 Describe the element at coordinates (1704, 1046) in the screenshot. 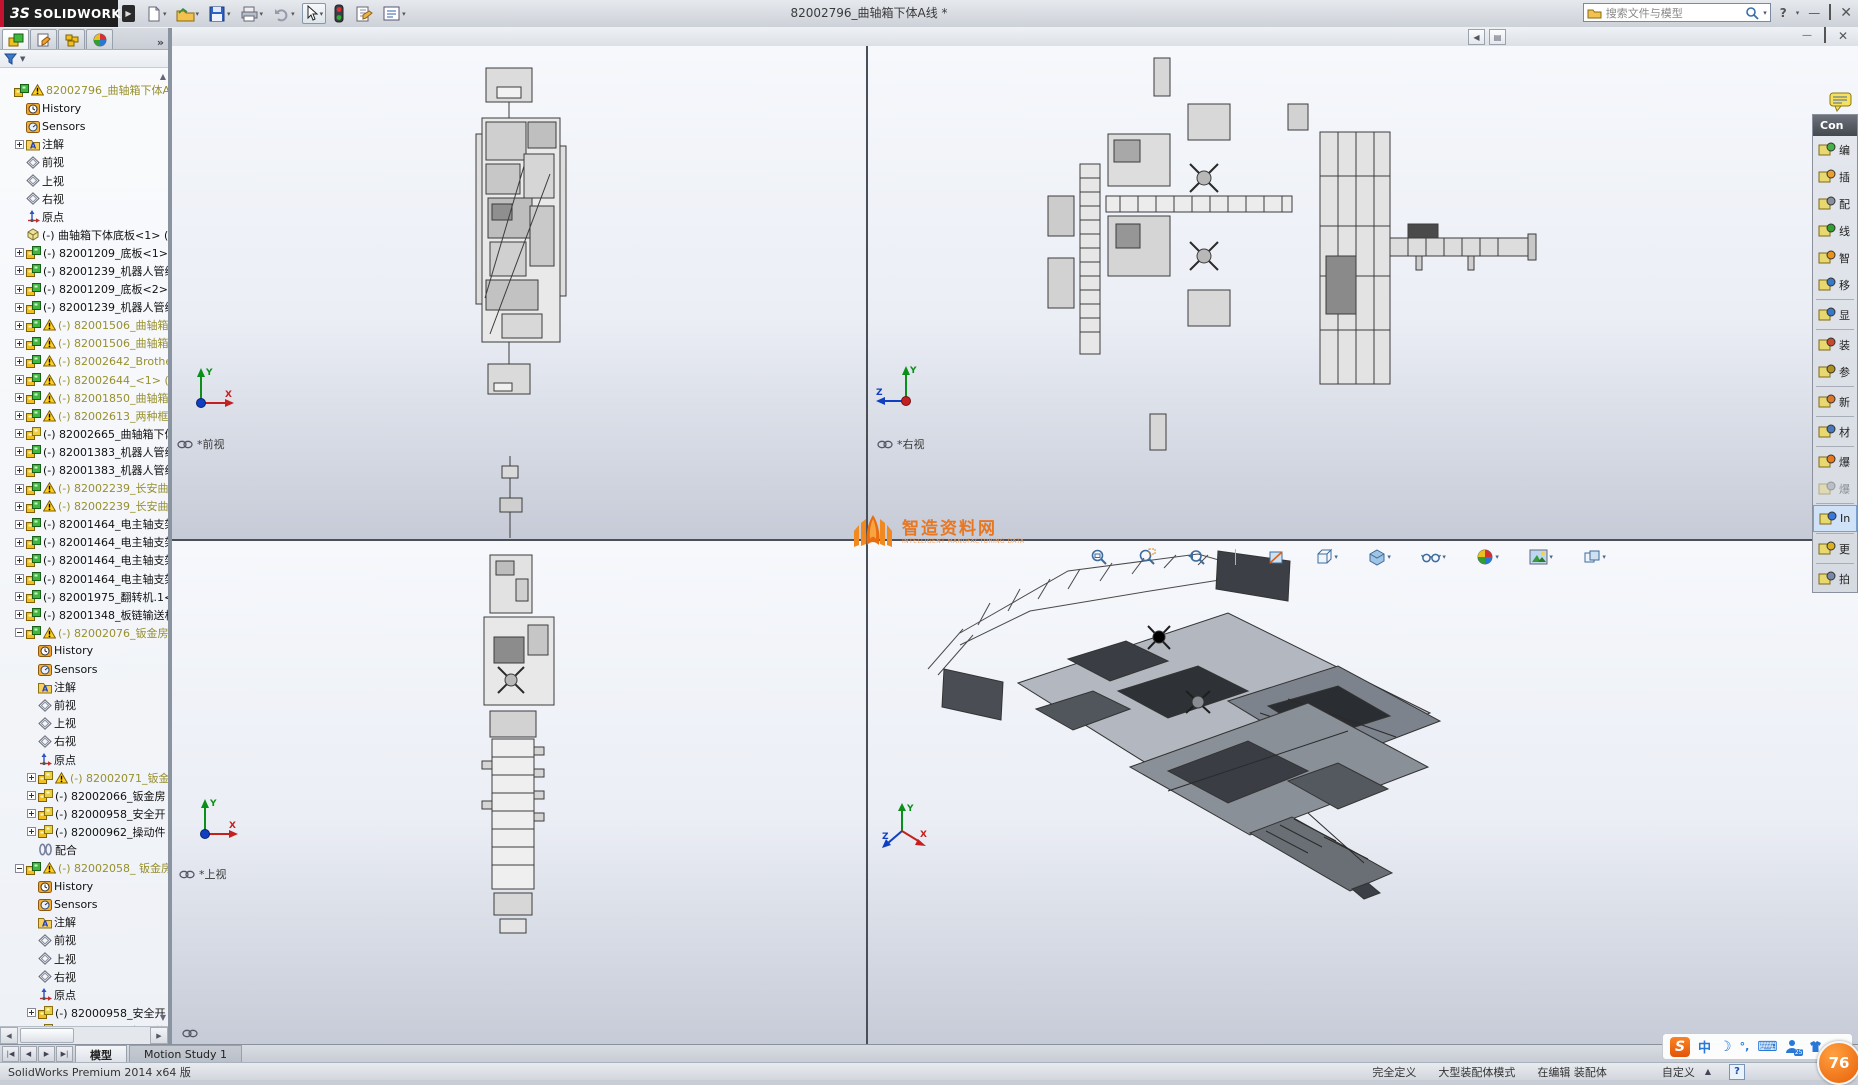

I see `ime-language-toggle: 中` at that location.